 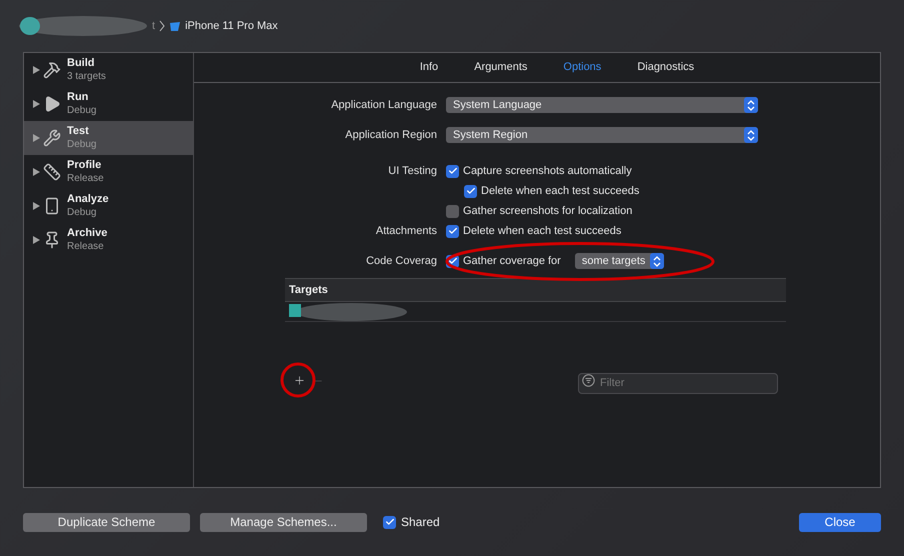 I want to click on scheme-action-item: Archive Release, so click(x=108, y=240).